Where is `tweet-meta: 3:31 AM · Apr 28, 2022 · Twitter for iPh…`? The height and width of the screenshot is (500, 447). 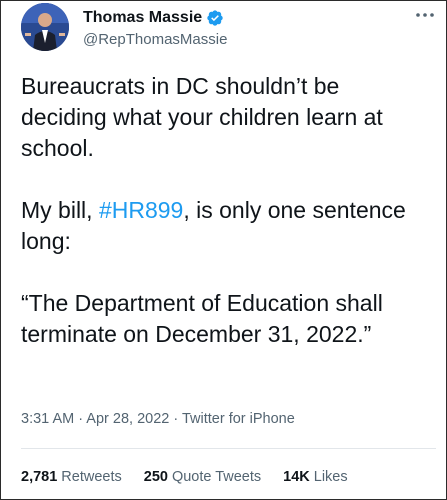
tweet-meta: 3:31 AM · Apr 28, 2022 · Twitter for iPh… is located at coordinates (158, 419).